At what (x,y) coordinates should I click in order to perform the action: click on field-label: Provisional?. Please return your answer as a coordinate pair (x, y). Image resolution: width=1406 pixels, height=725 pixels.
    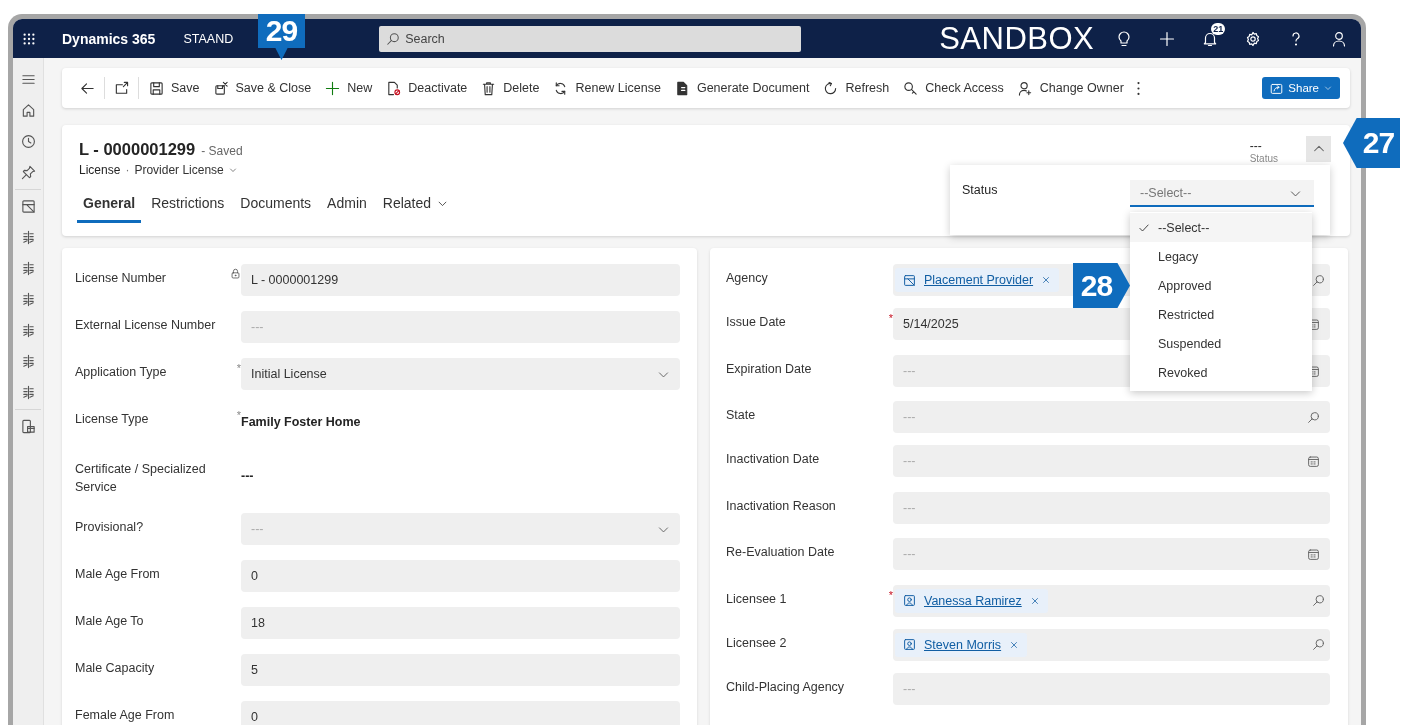
    Looking at the image, I should click on (110, 527).